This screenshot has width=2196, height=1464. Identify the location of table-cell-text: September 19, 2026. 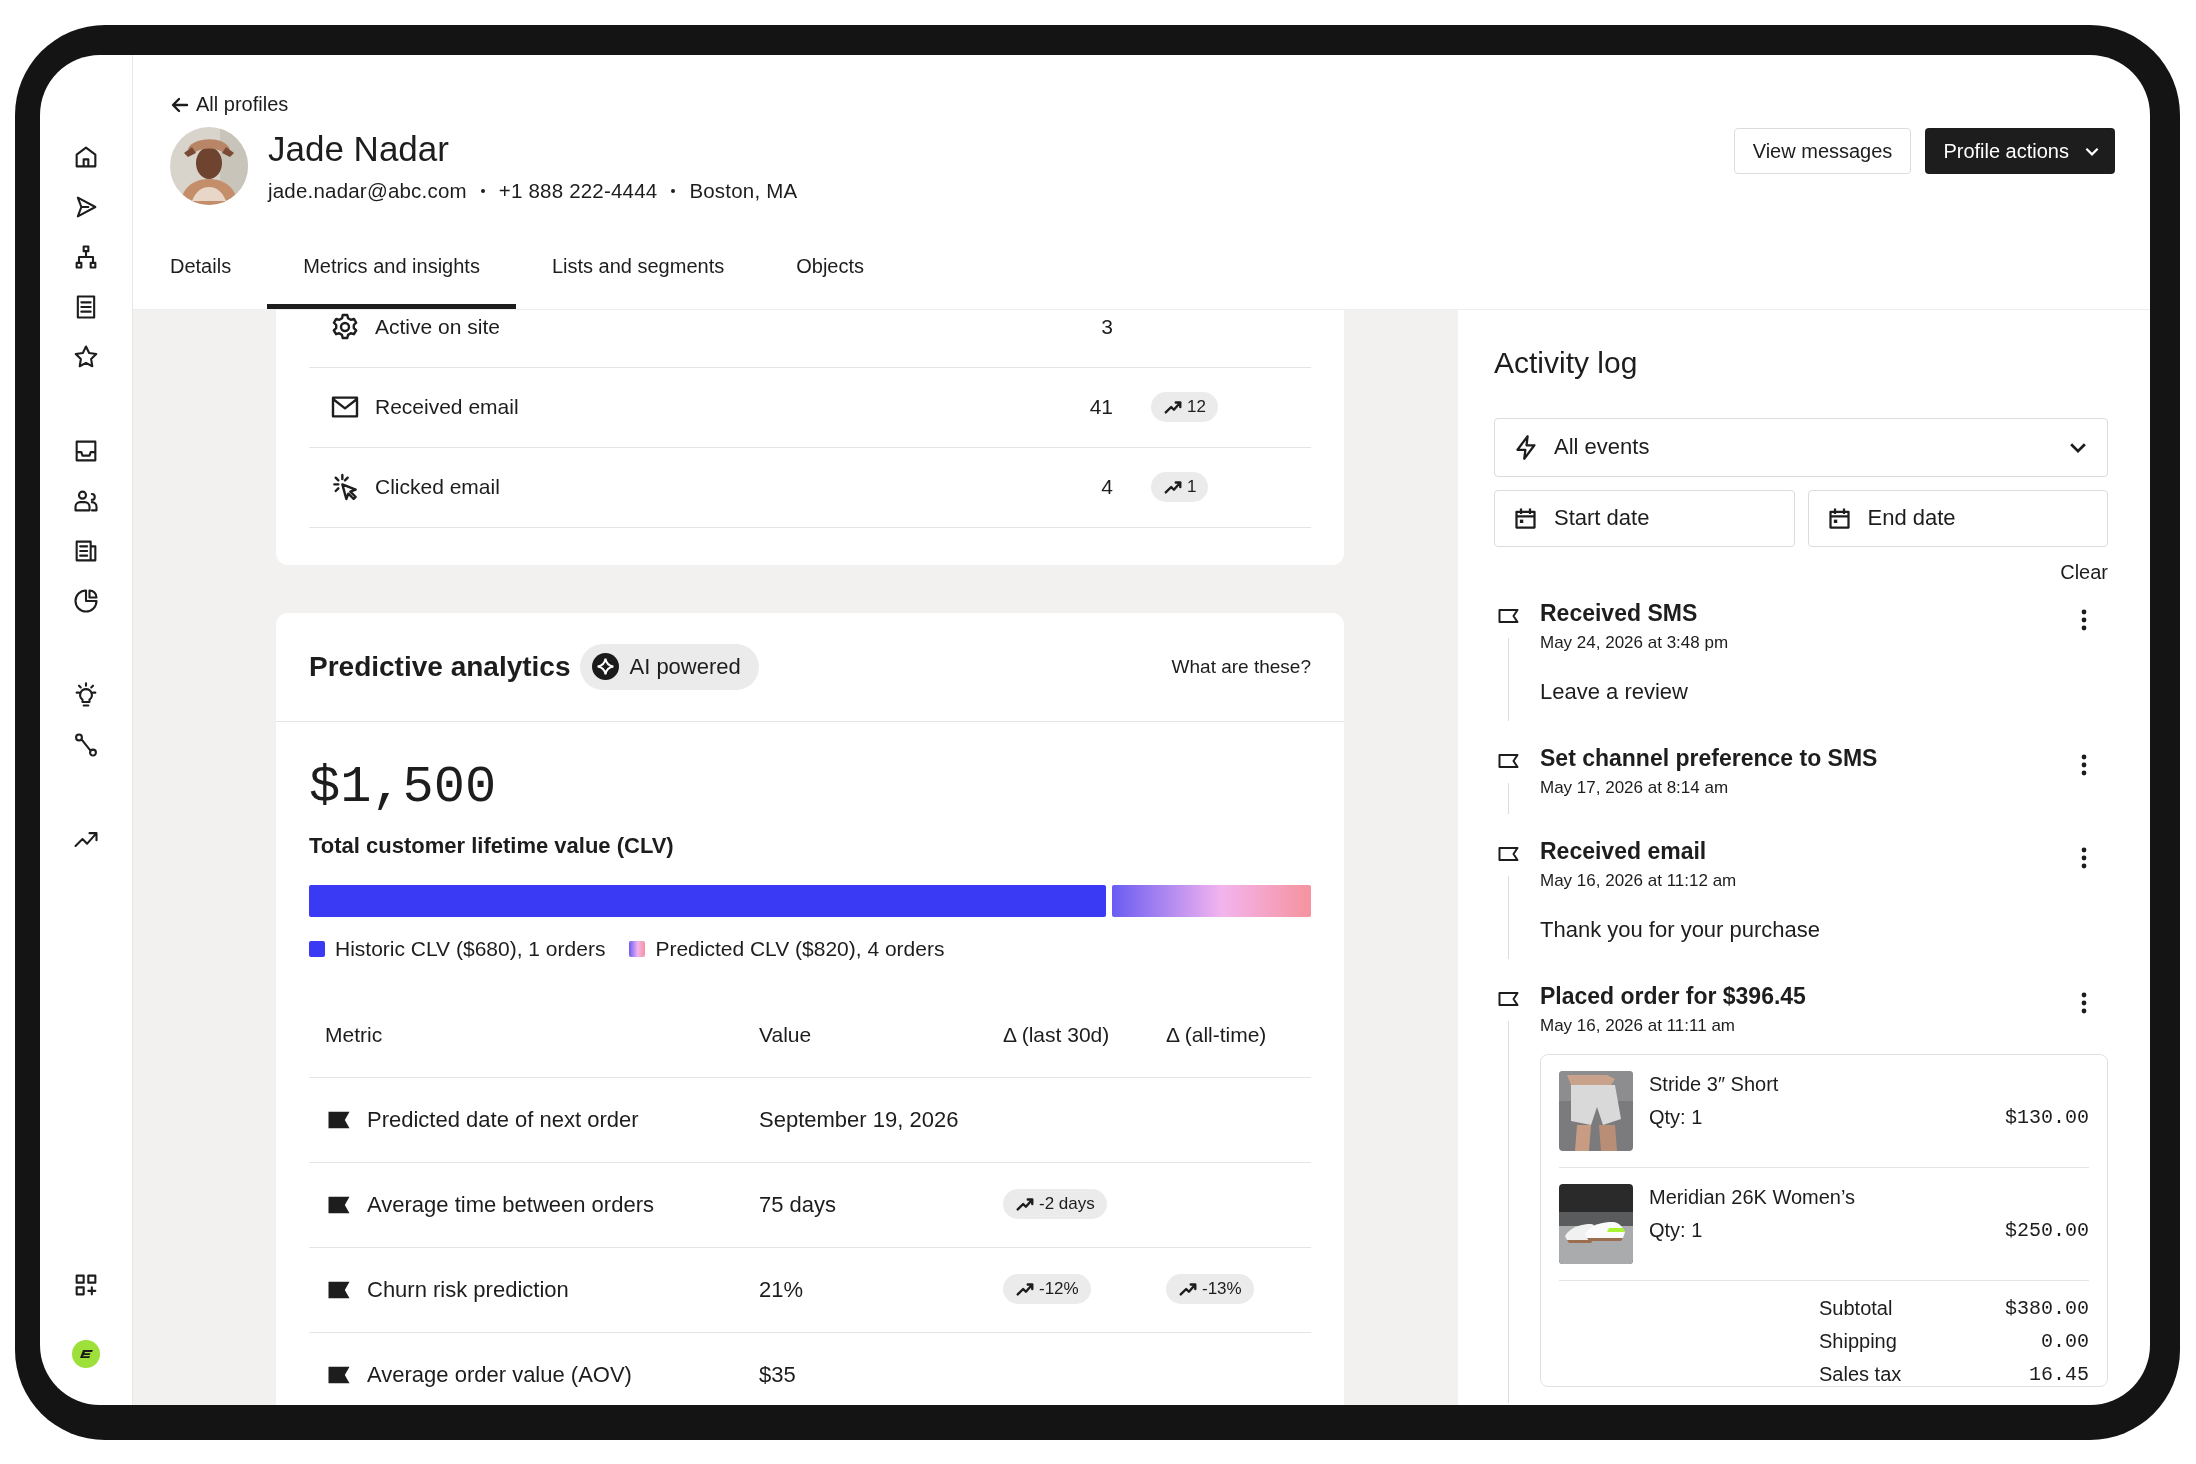
(859, 1119).